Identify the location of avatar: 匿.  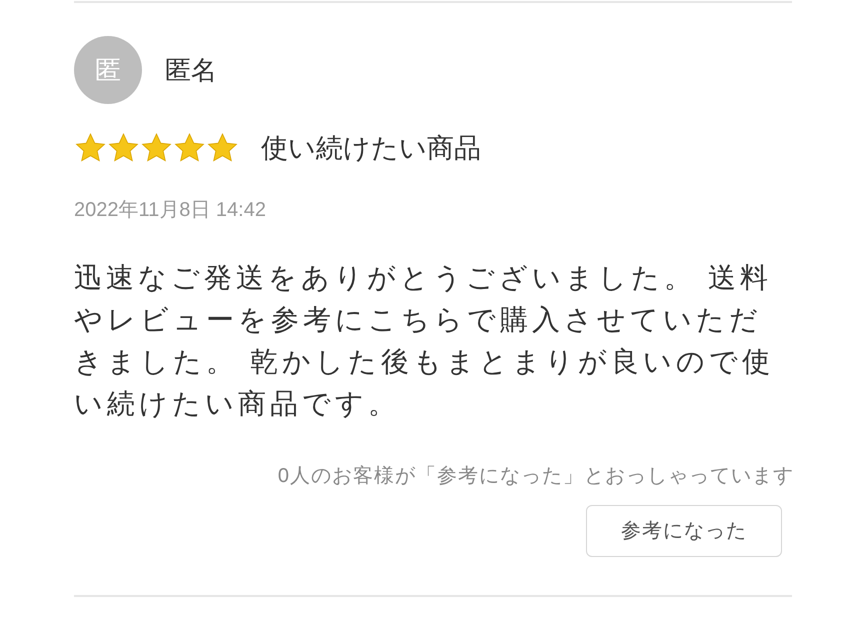
(108, 70).